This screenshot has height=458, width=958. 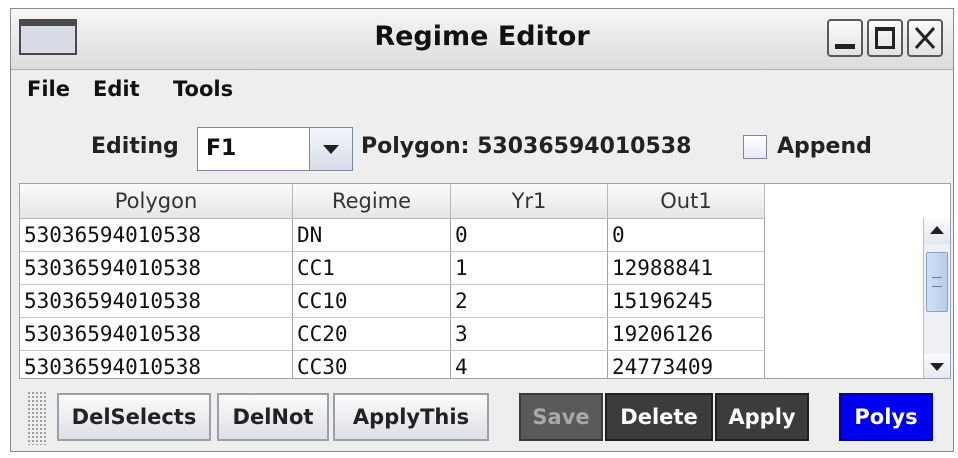 What do you see at coordinates (371, 201) in the screenshot?
I see `column-header-regime: Regime` at bounding box center [371, 201].